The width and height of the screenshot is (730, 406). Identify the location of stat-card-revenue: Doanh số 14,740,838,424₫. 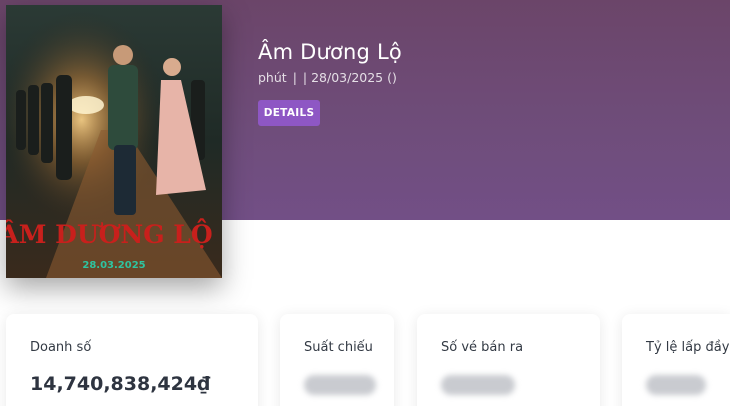
(132, 360).